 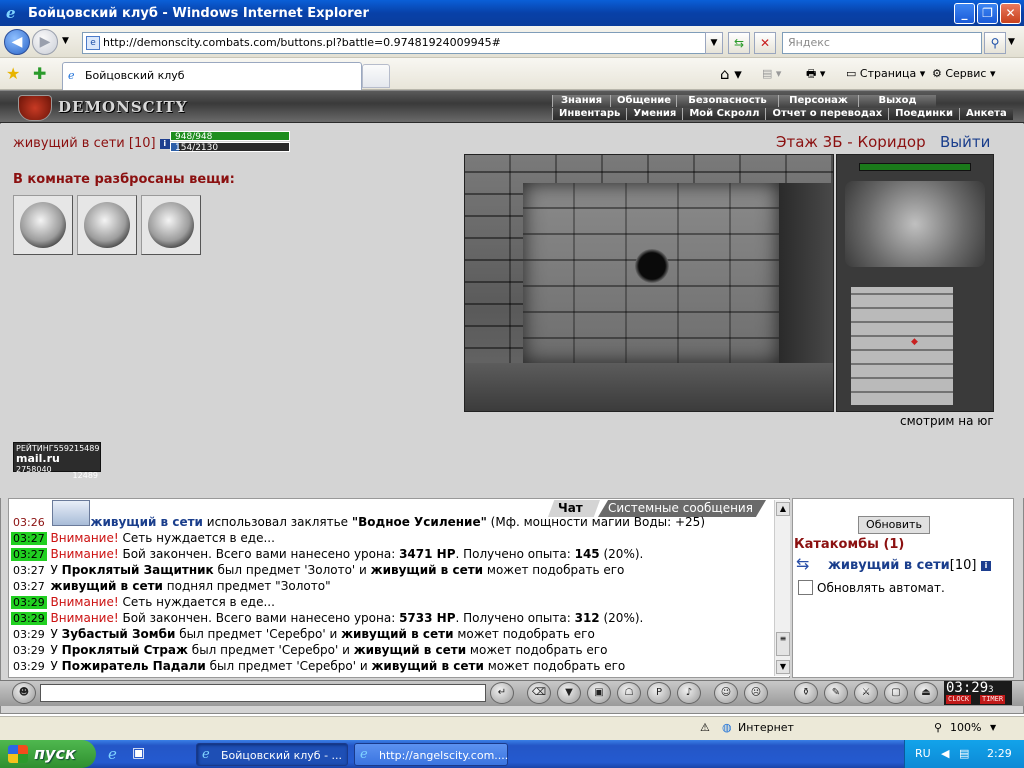 I want to click on movement-controls, so click(x=915, y=224).